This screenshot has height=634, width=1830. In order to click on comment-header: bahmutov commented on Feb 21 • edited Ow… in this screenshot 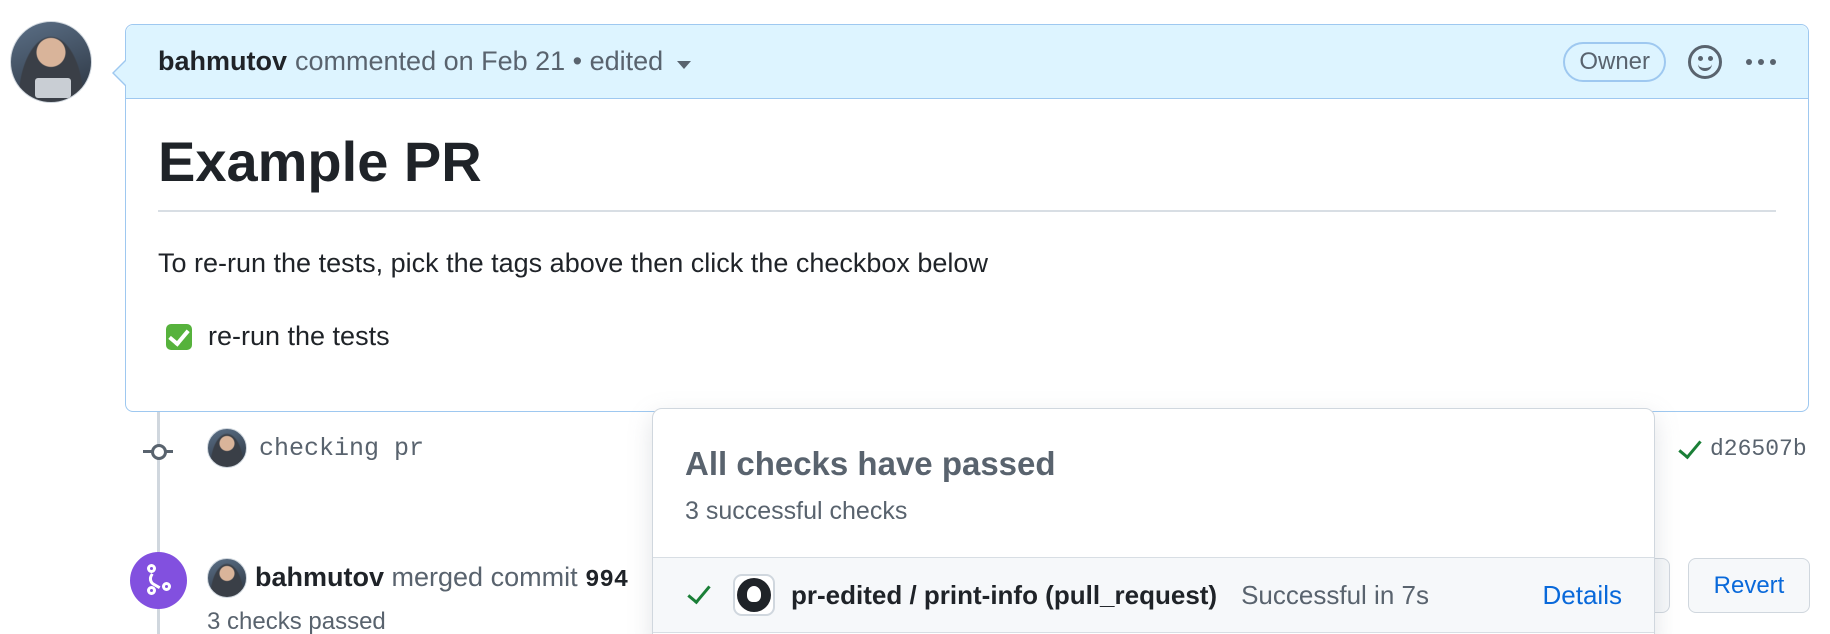, I will do `click(967, 62)`.